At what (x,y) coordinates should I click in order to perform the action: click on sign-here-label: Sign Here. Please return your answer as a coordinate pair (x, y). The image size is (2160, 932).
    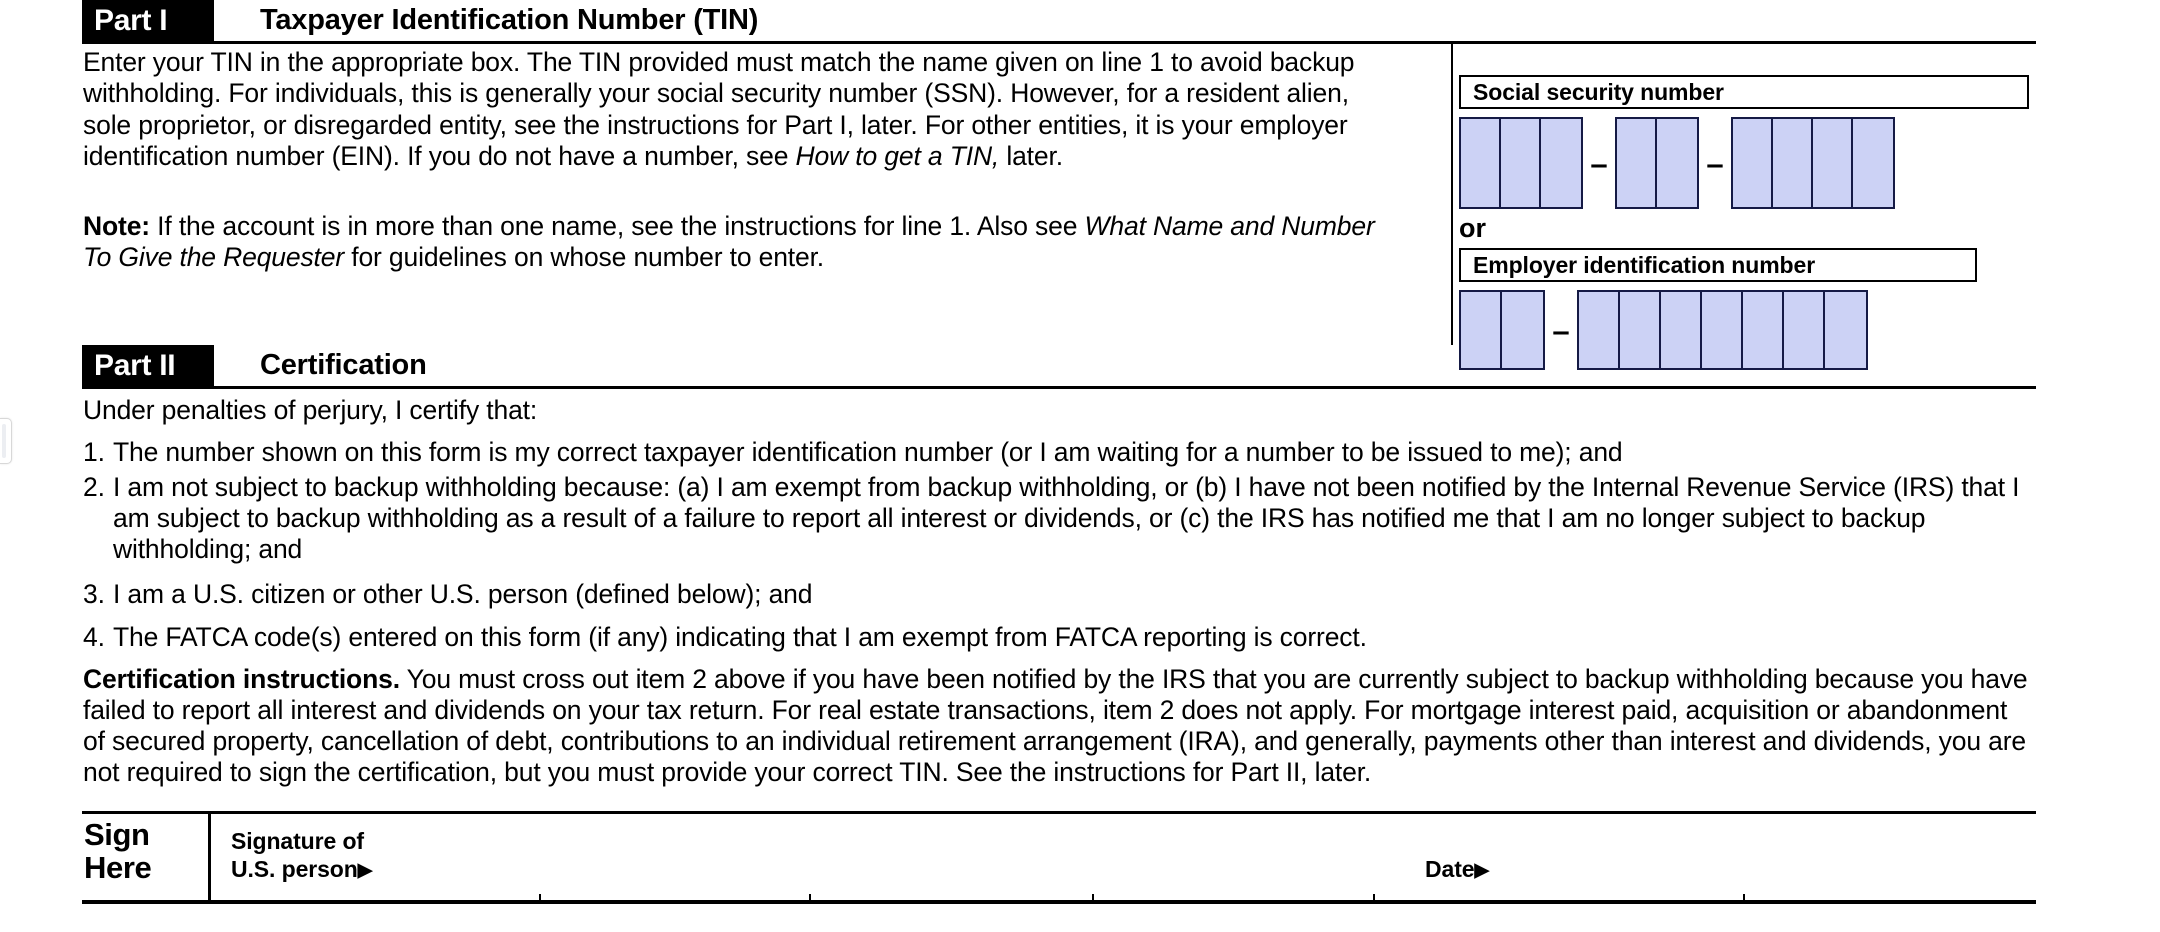
    Looking at the image, I should click on (118, 851).